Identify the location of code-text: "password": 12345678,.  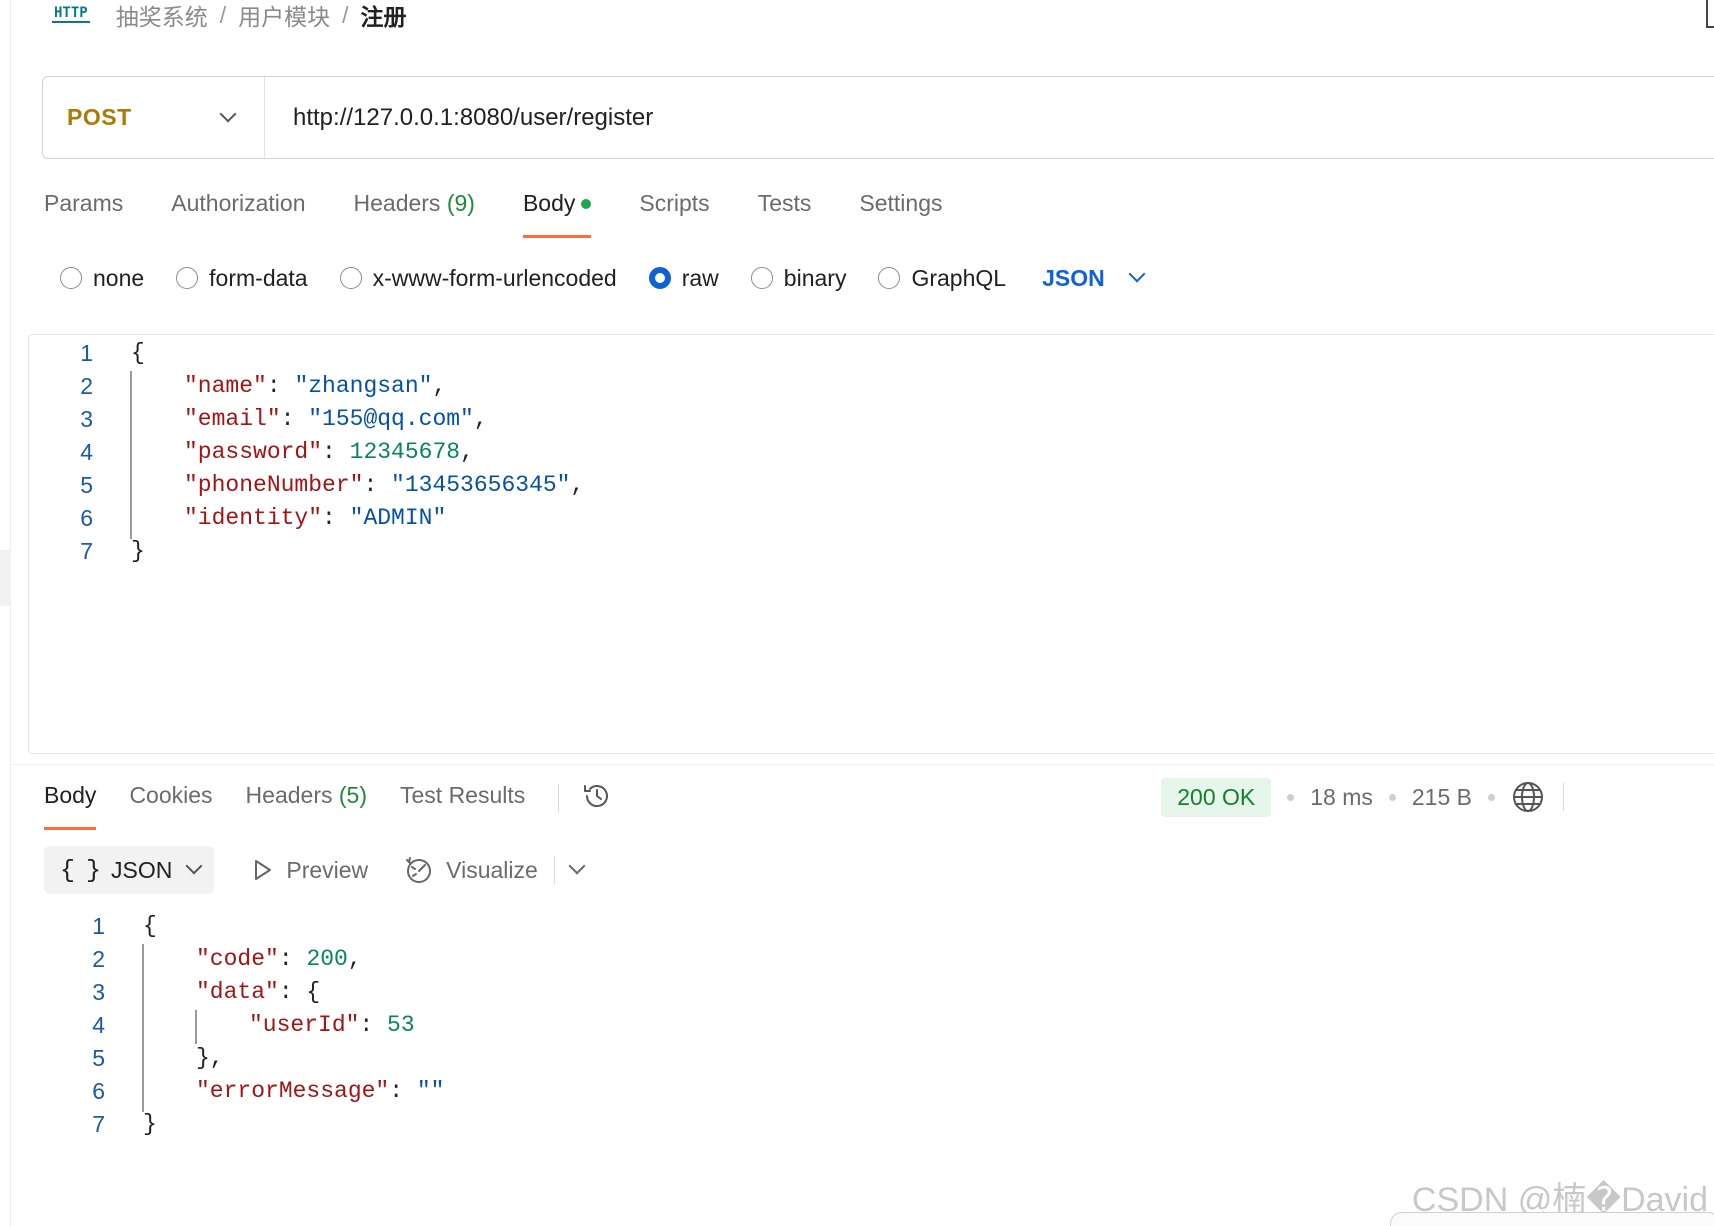
(329, 452).